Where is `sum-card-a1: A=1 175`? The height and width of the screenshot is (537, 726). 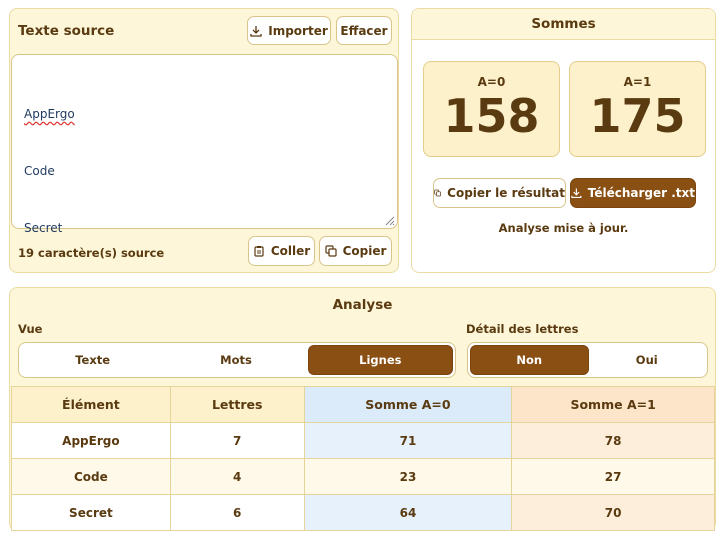
sum-card-a1: A=1 175 is located at coordinates (637, 109).